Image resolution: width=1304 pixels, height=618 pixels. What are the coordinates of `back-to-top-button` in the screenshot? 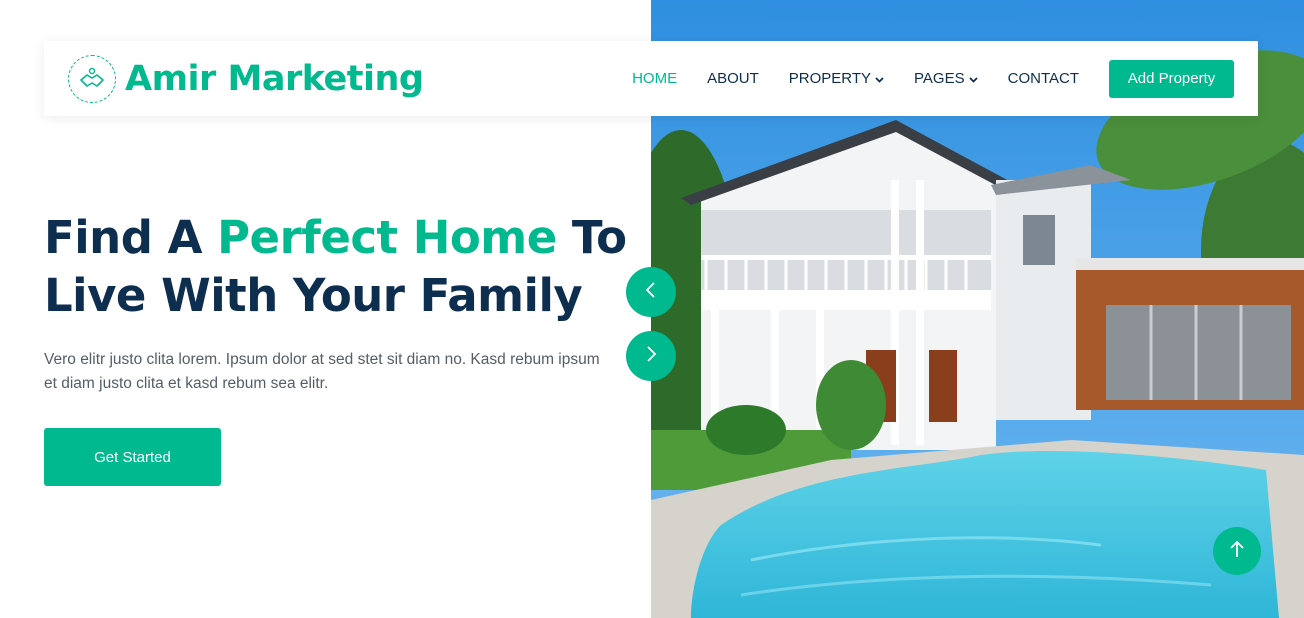 It's located at (1237, 551).